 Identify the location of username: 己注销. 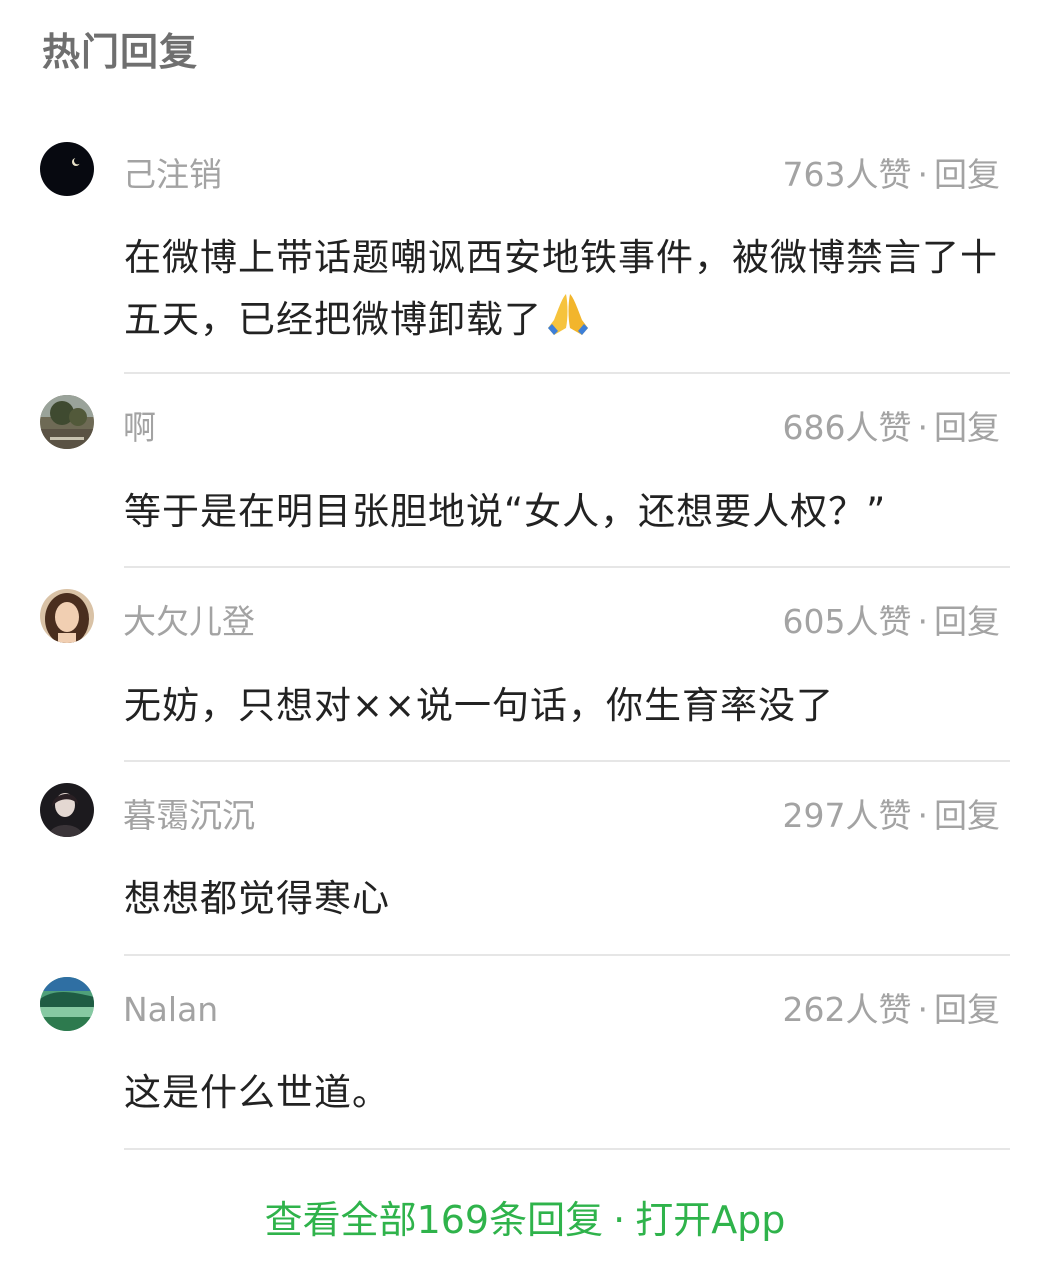
(172, 175).